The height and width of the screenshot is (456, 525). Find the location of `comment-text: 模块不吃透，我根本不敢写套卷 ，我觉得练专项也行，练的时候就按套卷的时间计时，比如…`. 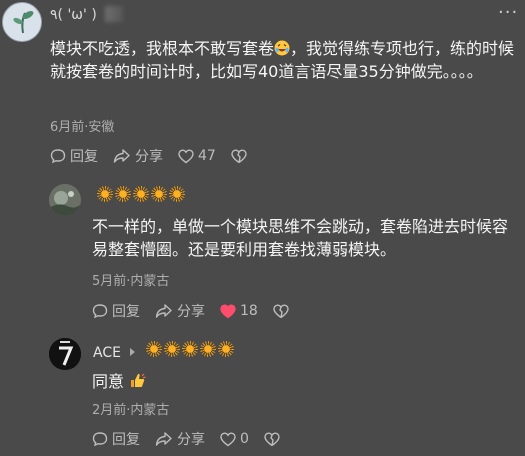

comment-text: 模块不吃透，我根本不敢写套卷 ，我觉得练专项也行，练的时候就按套卷的时间计时，比如… is located at coordinates (282, 60).